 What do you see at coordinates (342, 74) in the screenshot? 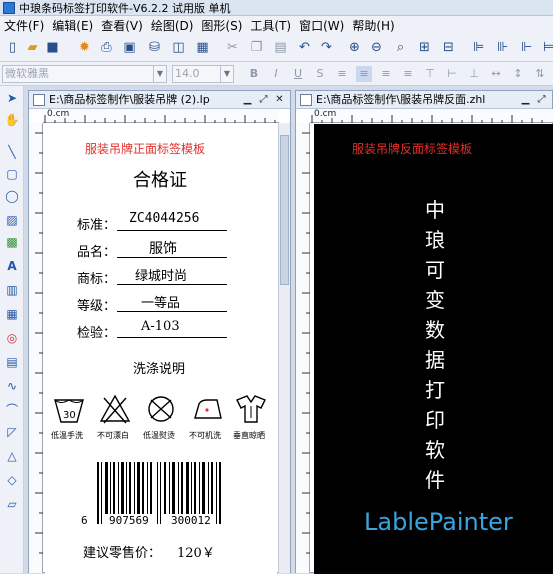
I see `text-align-left-icon: ≡` at bounding box center [342, 74].